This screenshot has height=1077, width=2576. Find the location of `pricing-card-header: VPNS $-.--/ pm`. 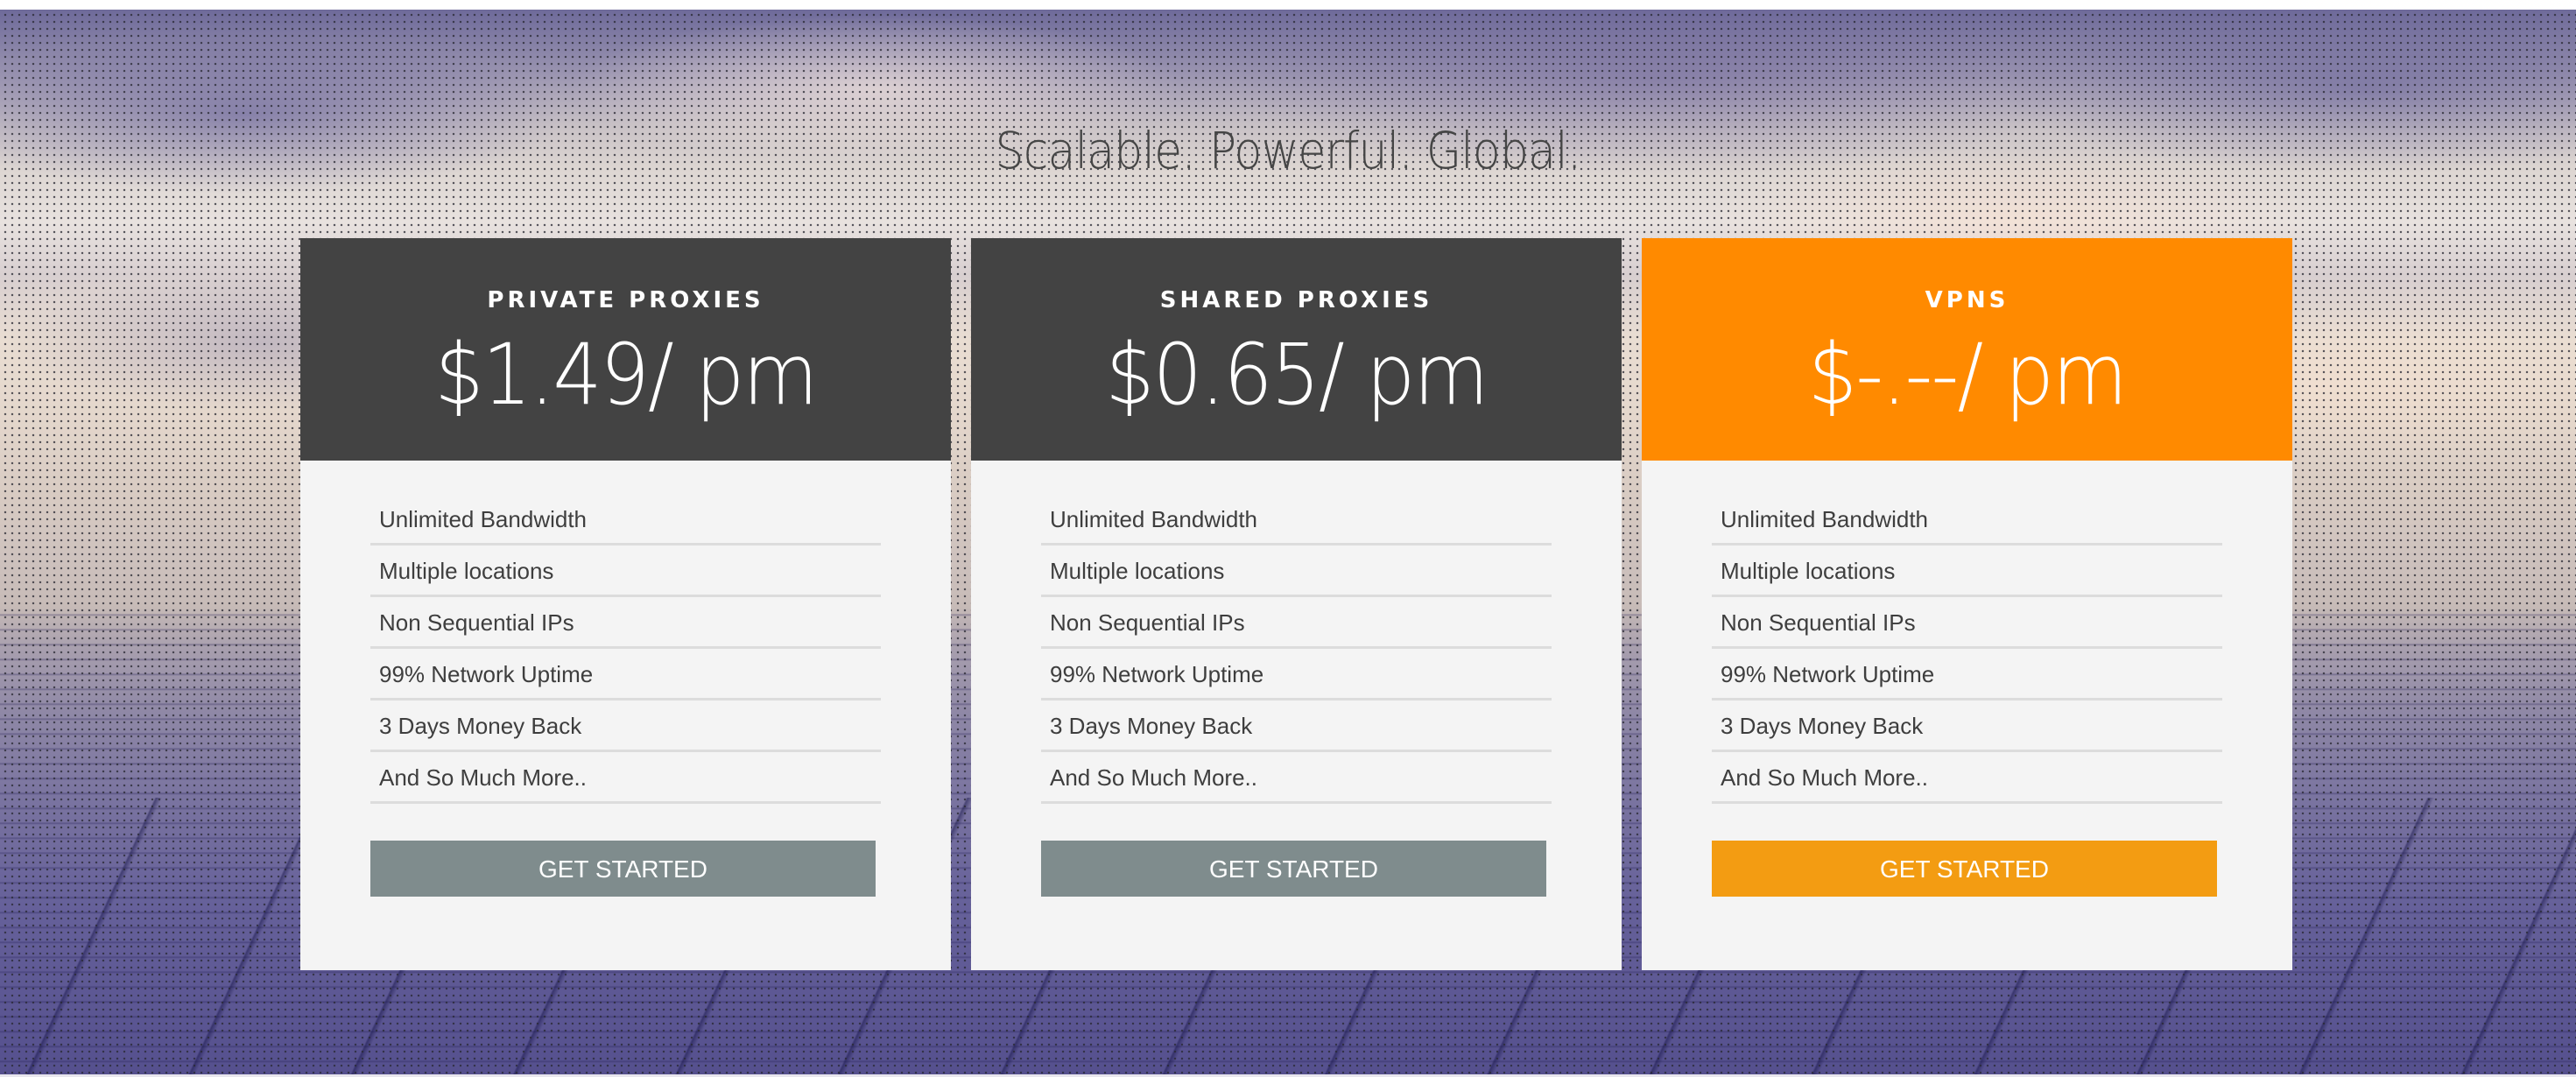

pricing-card-header: VPNS $-.--/ pm is located at coordinates (1967, 350).